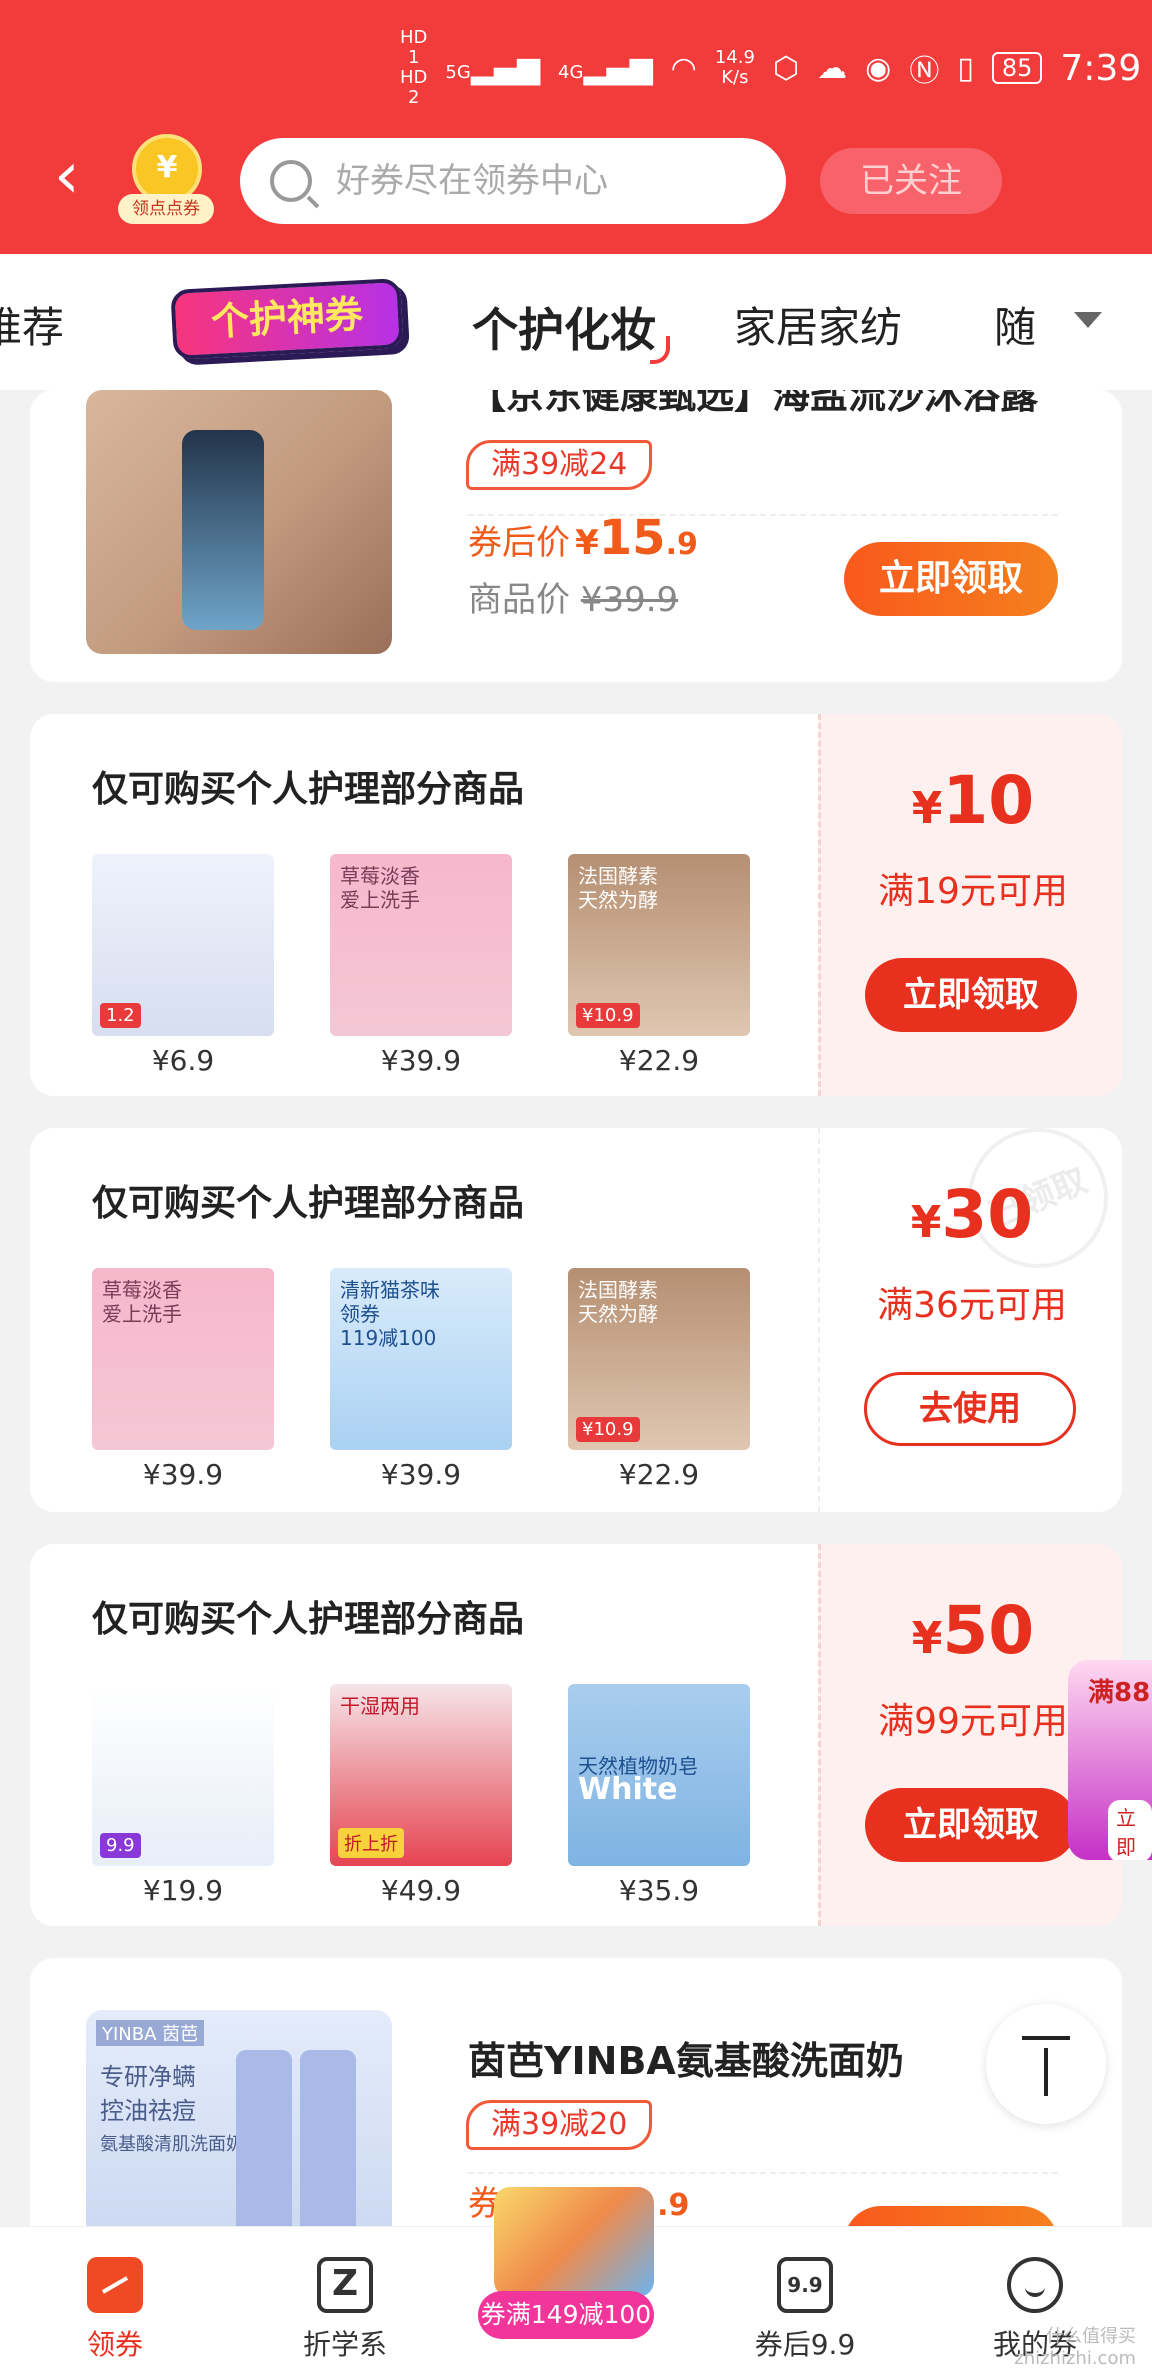 The width and height of the screenshot is (1152, 2376). Describe the element at coordinates (120, 1015) in the screenshot. I see `item-tag: 1.2` at that location.